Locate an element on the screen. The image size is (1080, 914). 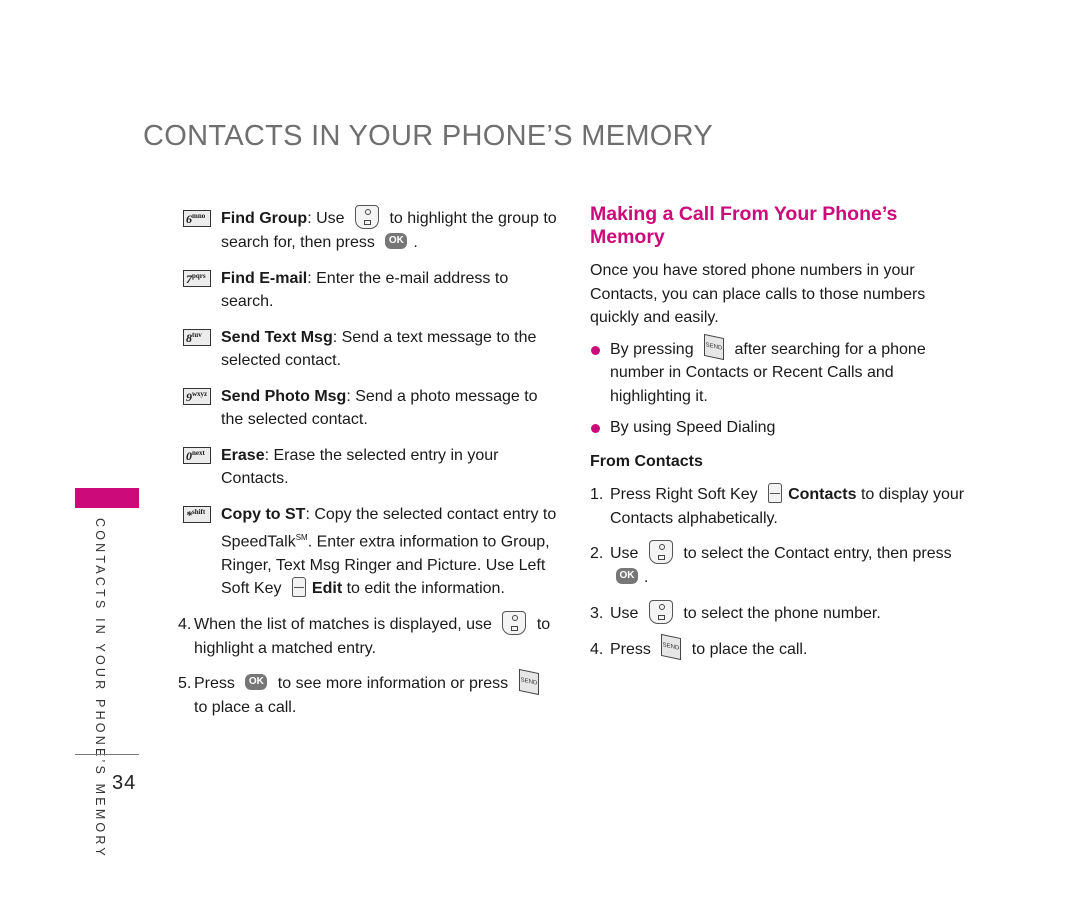
left-soft-key-icon is located at coordinates (298, 587).